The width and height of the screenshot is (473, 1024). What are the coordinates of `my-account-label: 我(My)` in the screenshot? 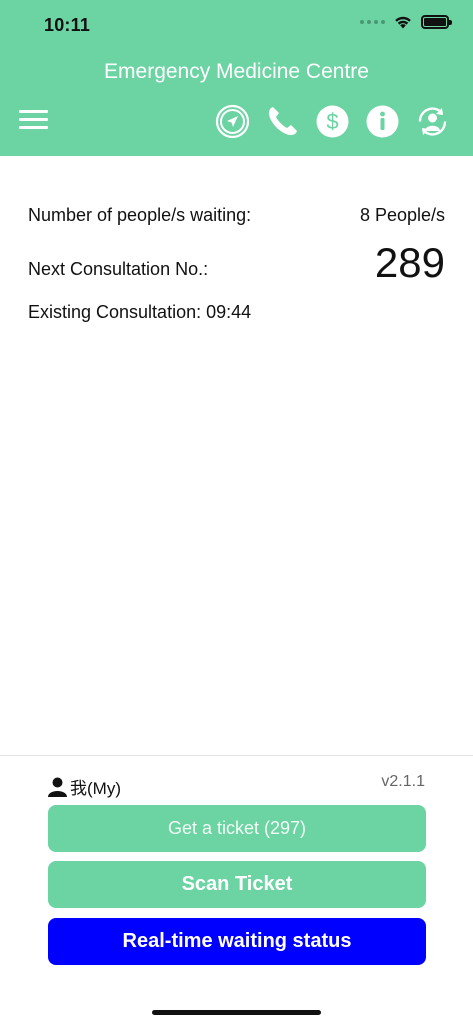 It's located at (95, 788).